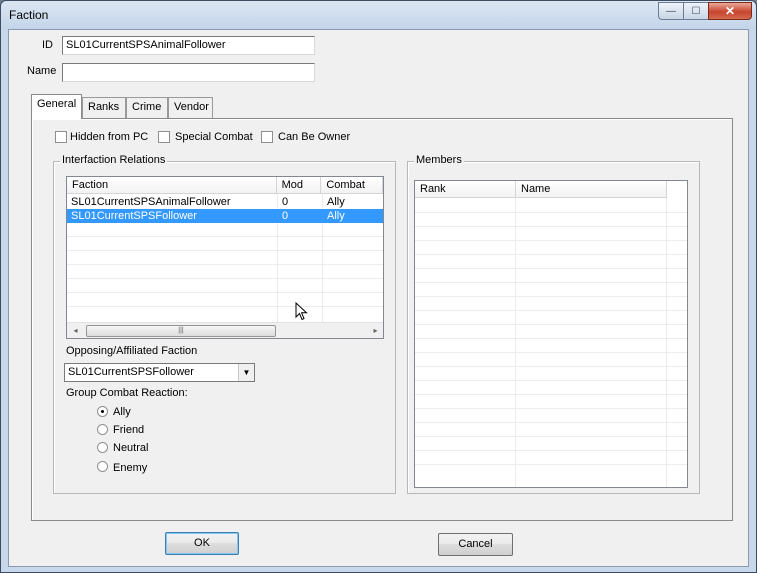 Image resolution: width=757 pixels, height=573 pixels. Describe the element at coordinates (102, 447) in the screenshot. I see `reaction-neutral-radio` at that location.